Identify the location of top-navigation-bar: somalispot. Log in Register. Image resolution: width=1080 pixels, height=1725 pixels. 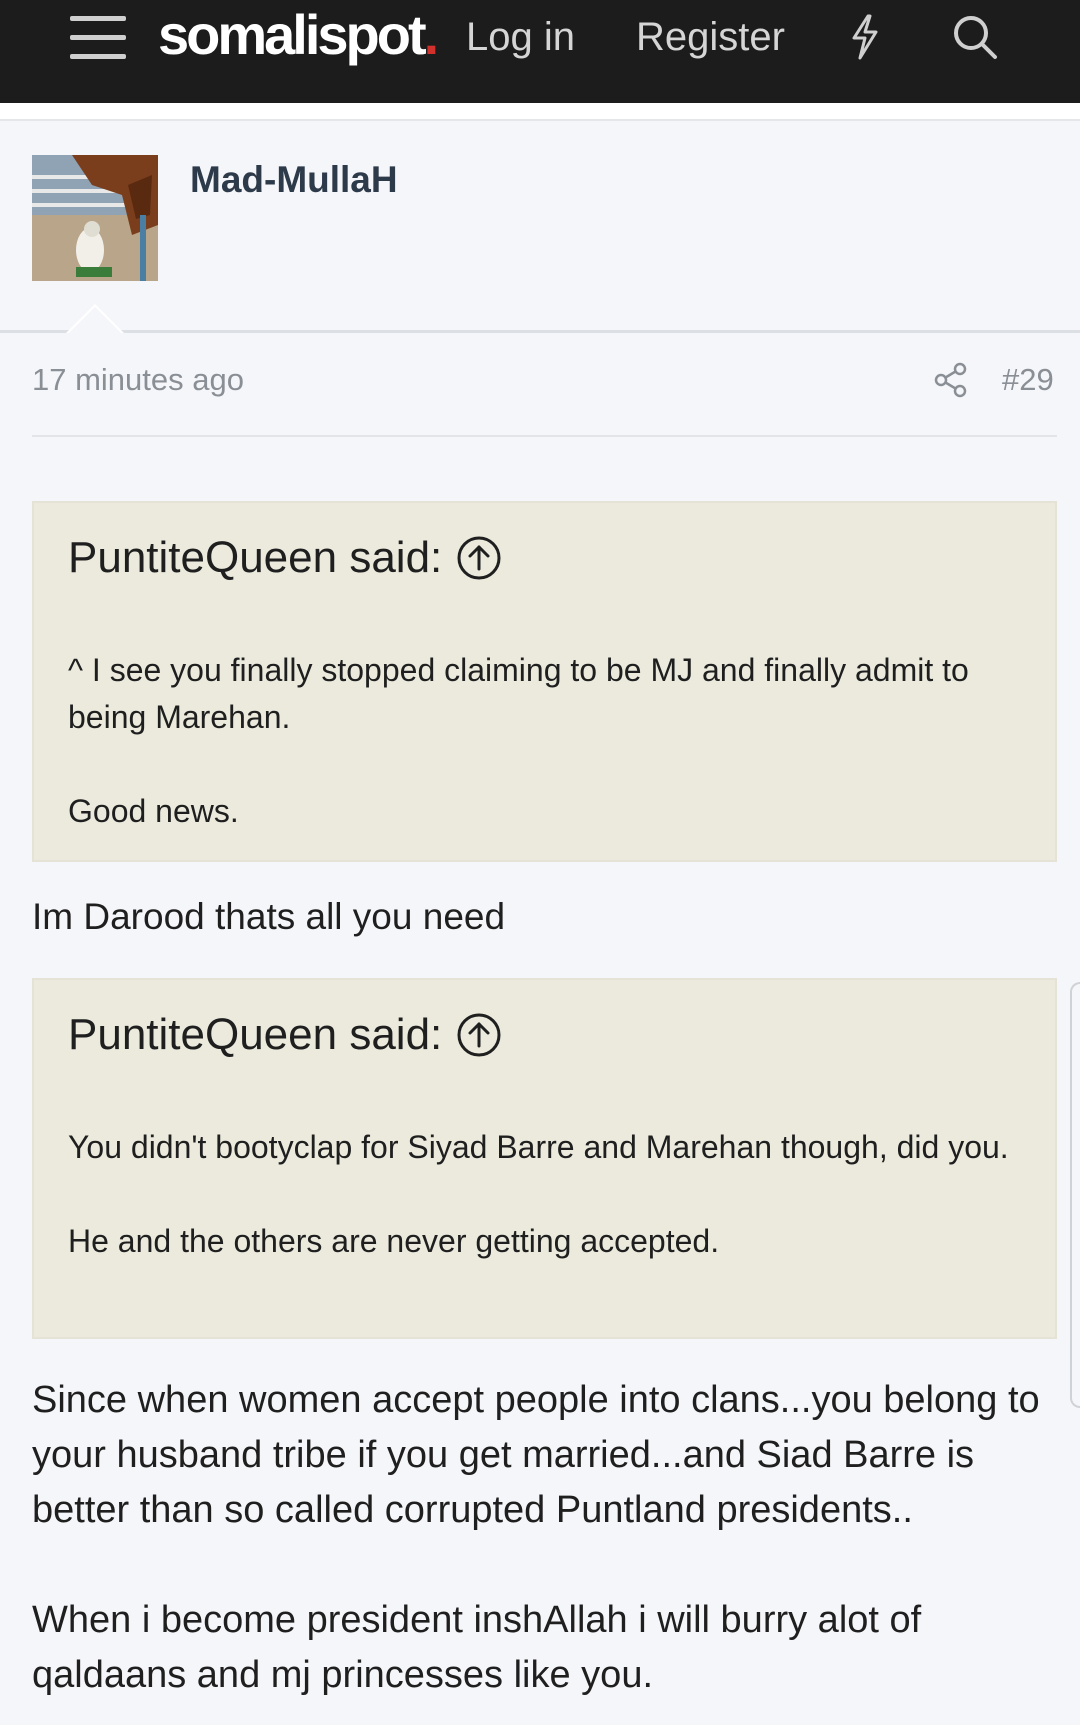
(540, 51).